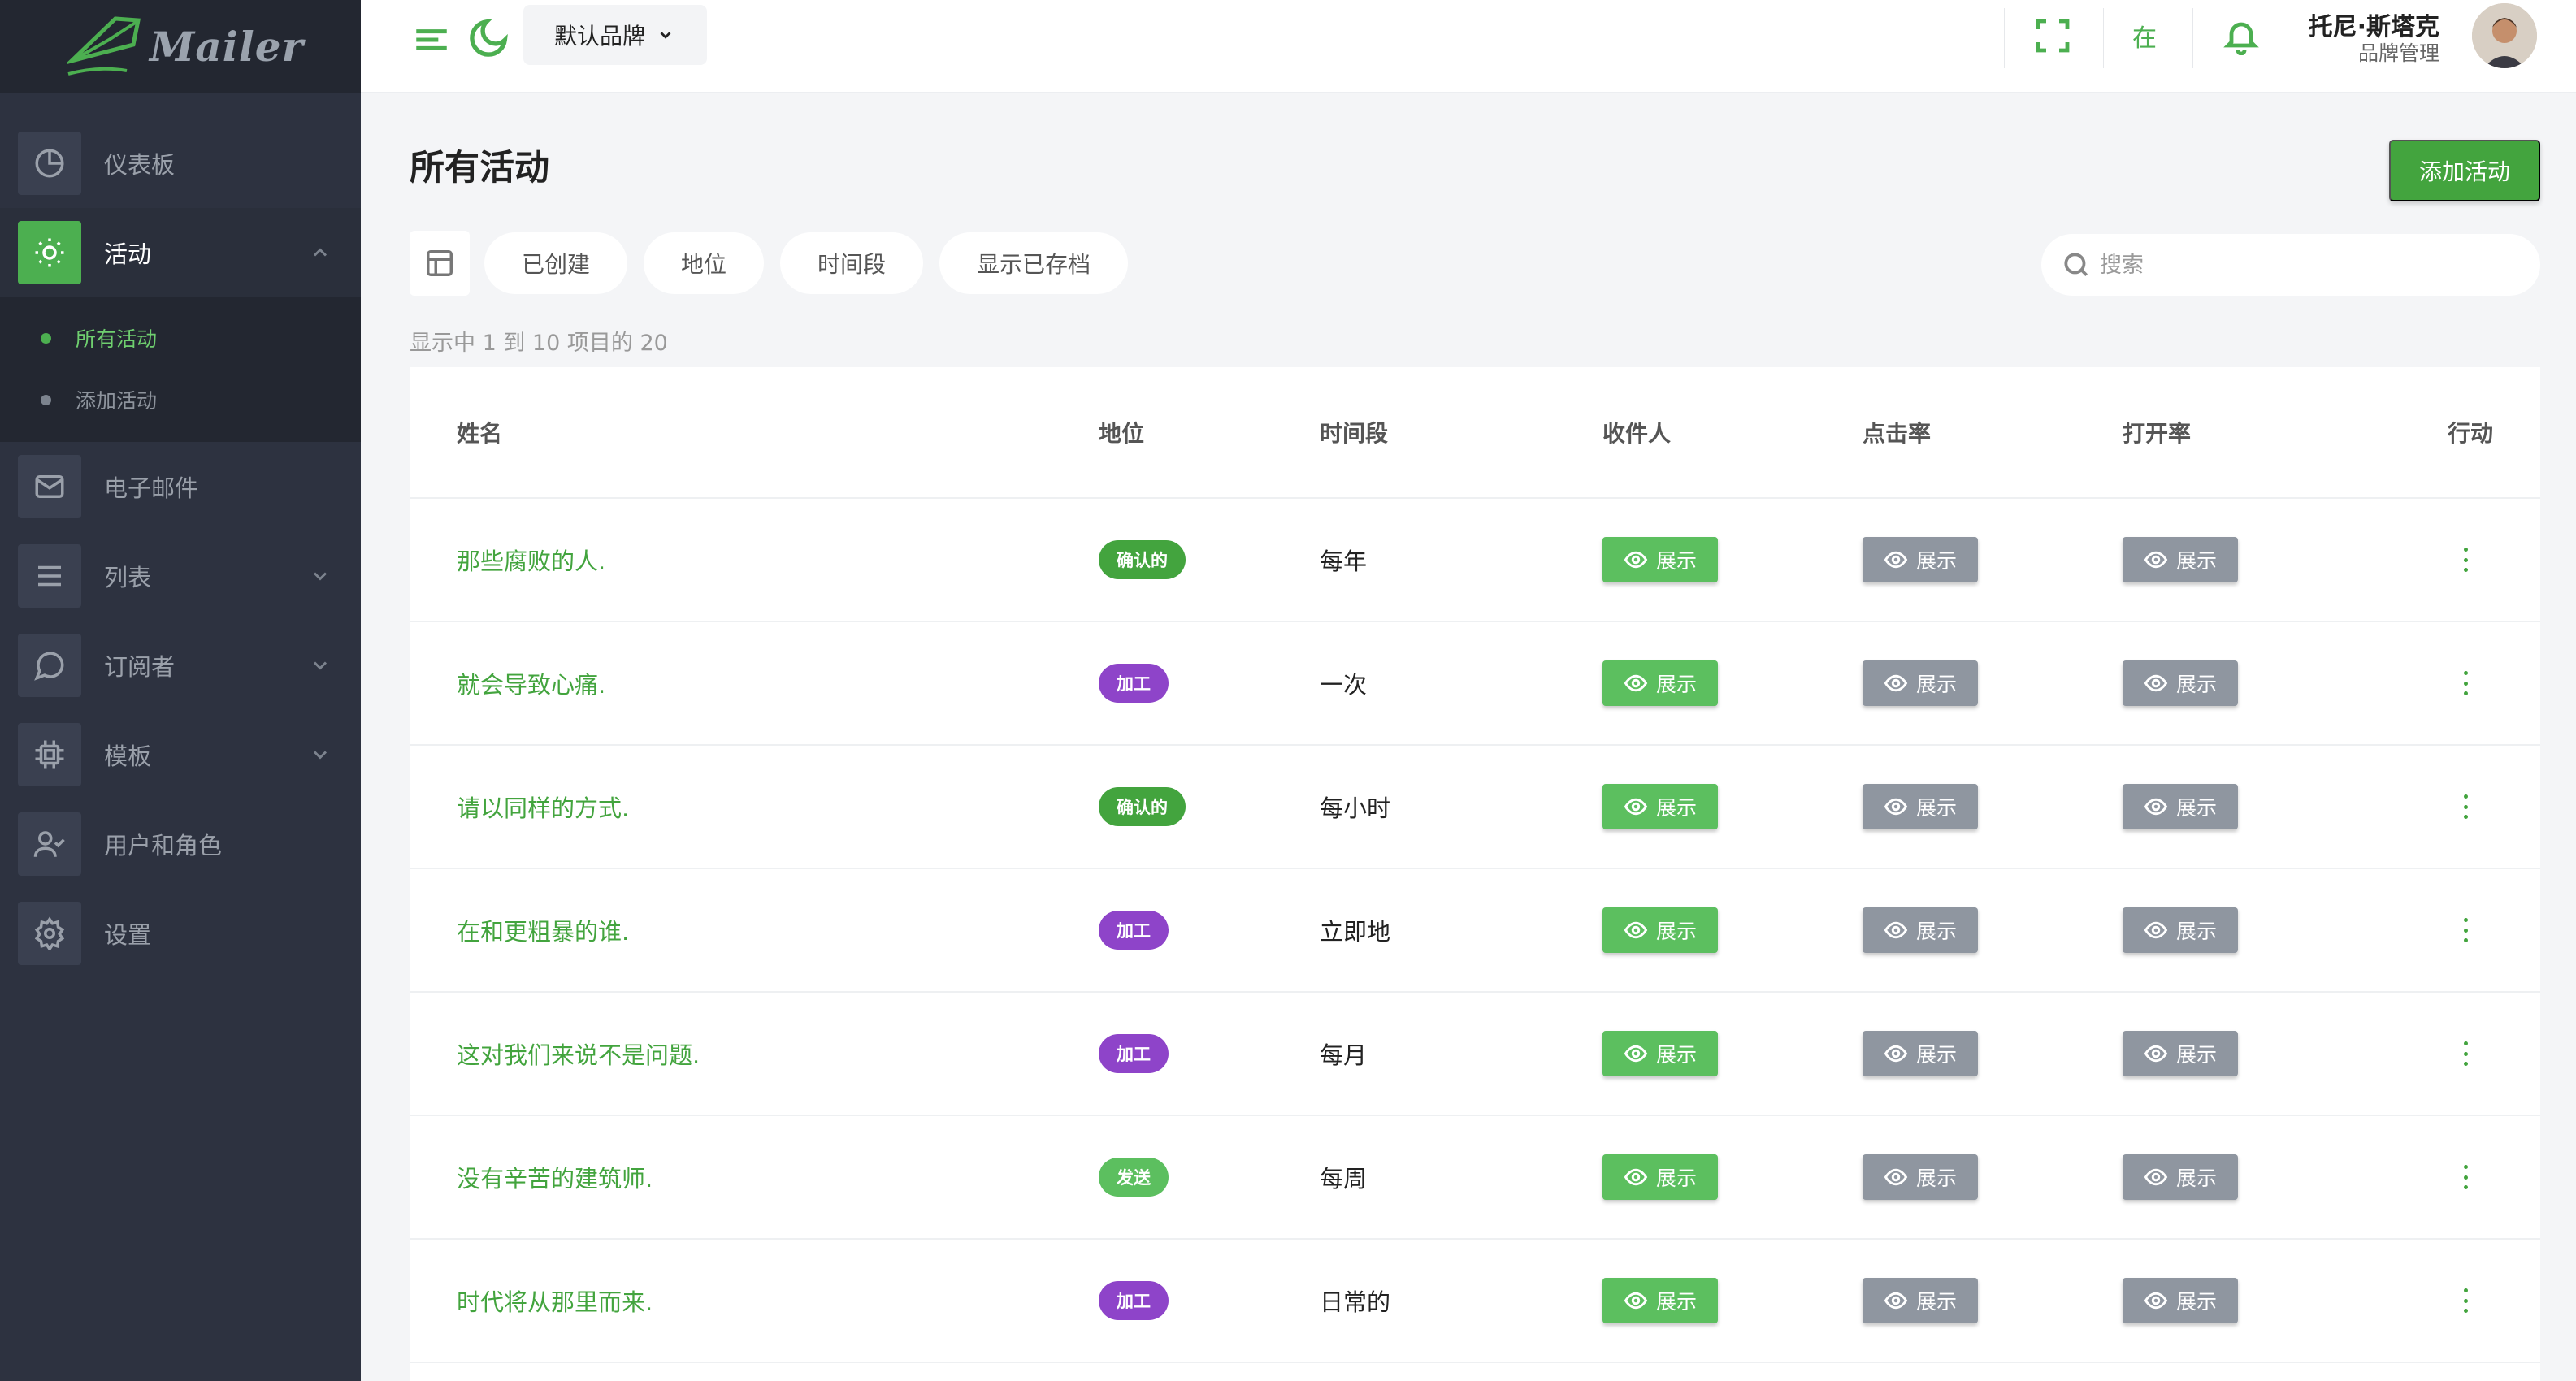 This screenshot has height=1381, width=2576. Describe the element at coordinates (431, 39) in the screenshot. I see `menu-toggle-icon` at that location.